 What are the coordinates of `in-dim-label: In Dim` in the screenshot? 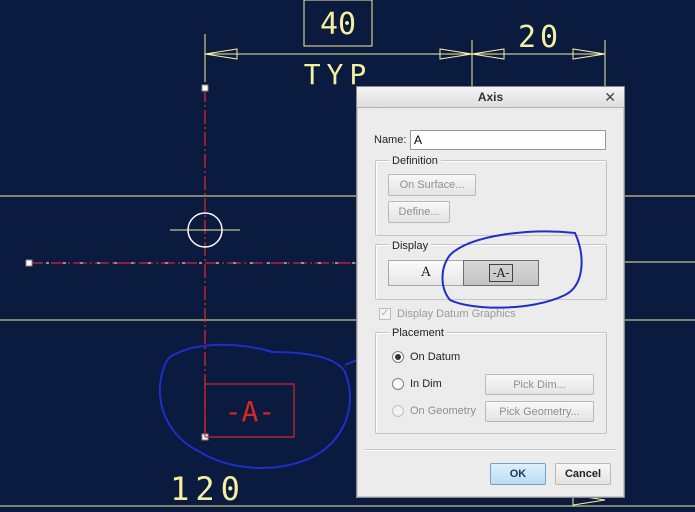 It's located at (426, 384).